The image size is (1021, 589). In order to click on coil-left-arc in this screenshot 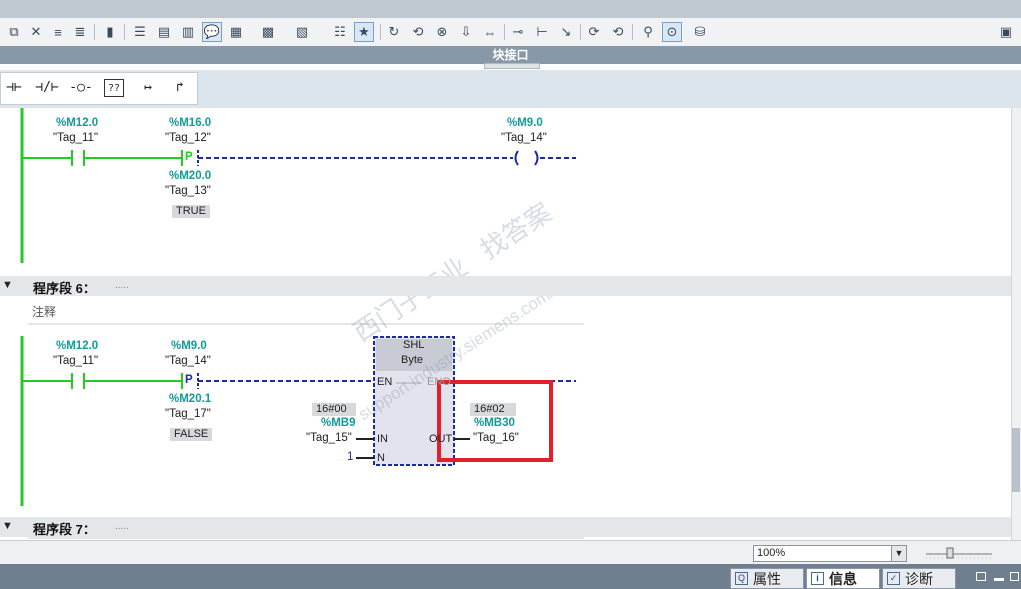, I will do `click(516, 158)`.